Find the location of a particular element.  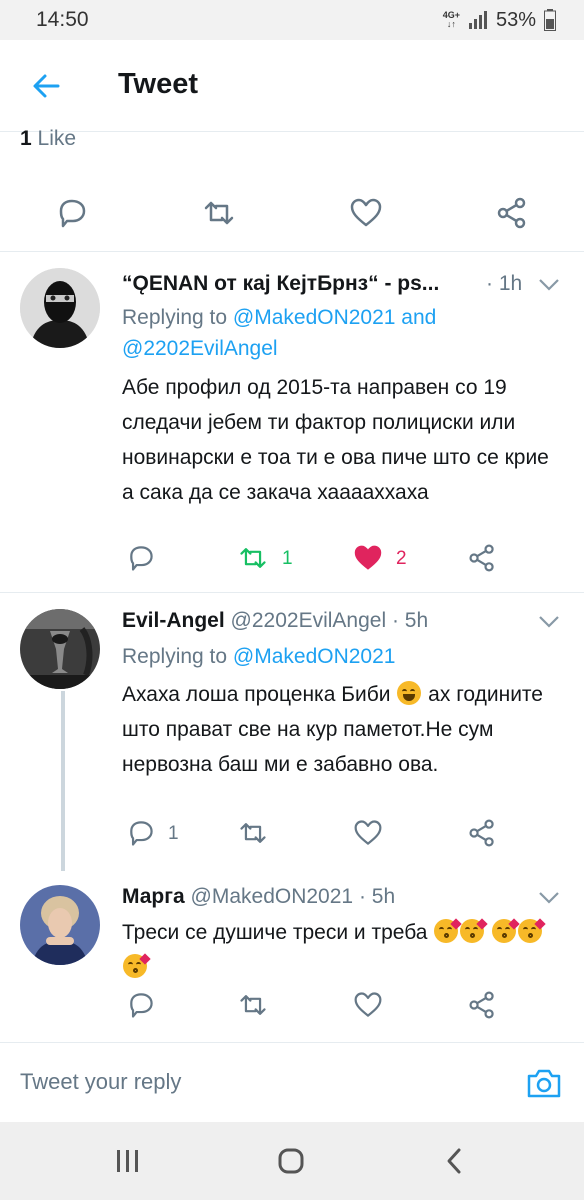

reply-author: Марга @MakedON2021 · 5h is located at coordinates (342, 897).